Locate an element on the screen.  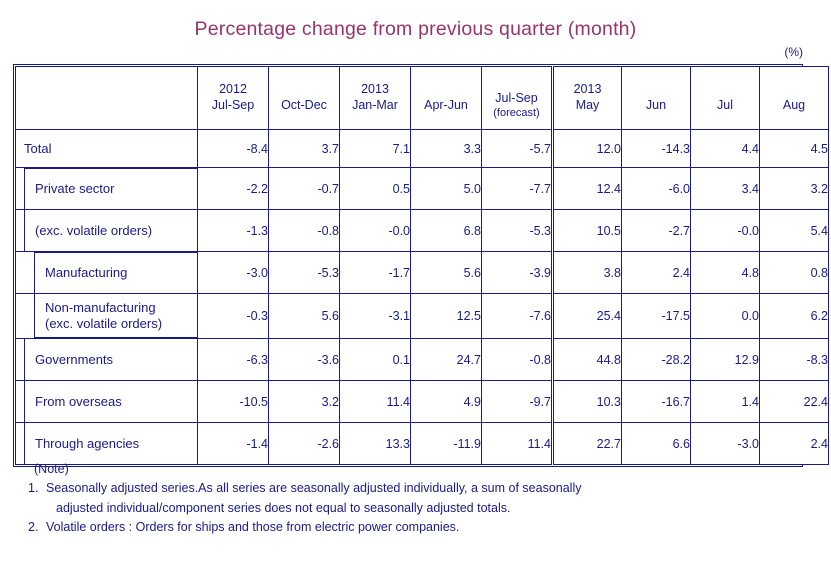
cell-private-sector-2013may: 12.4 is located at coordinates (586, 188).